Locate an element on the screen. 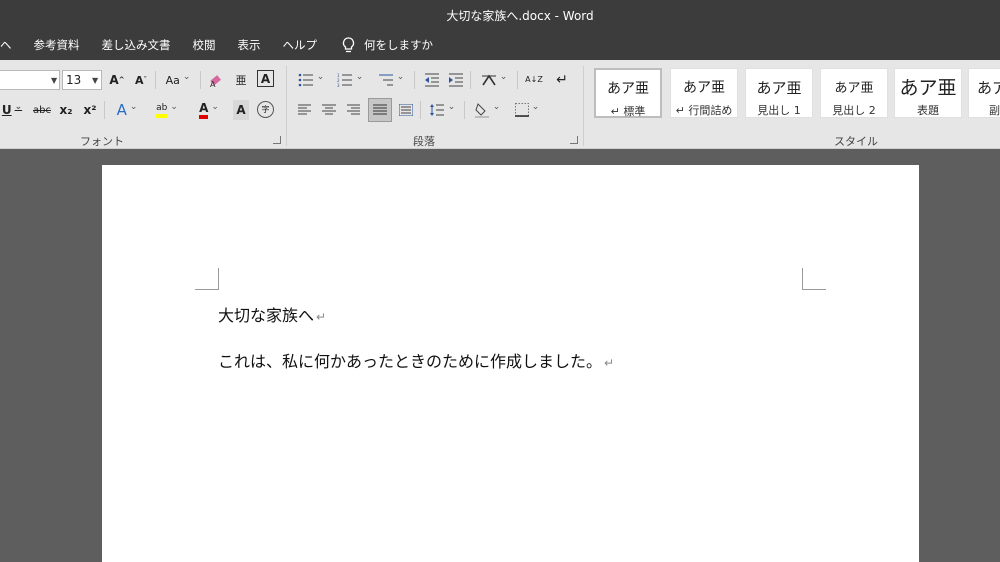 The height and width of the screenshot is (562, 1000). text-effects-button: A is located at coordinates (127, 110).